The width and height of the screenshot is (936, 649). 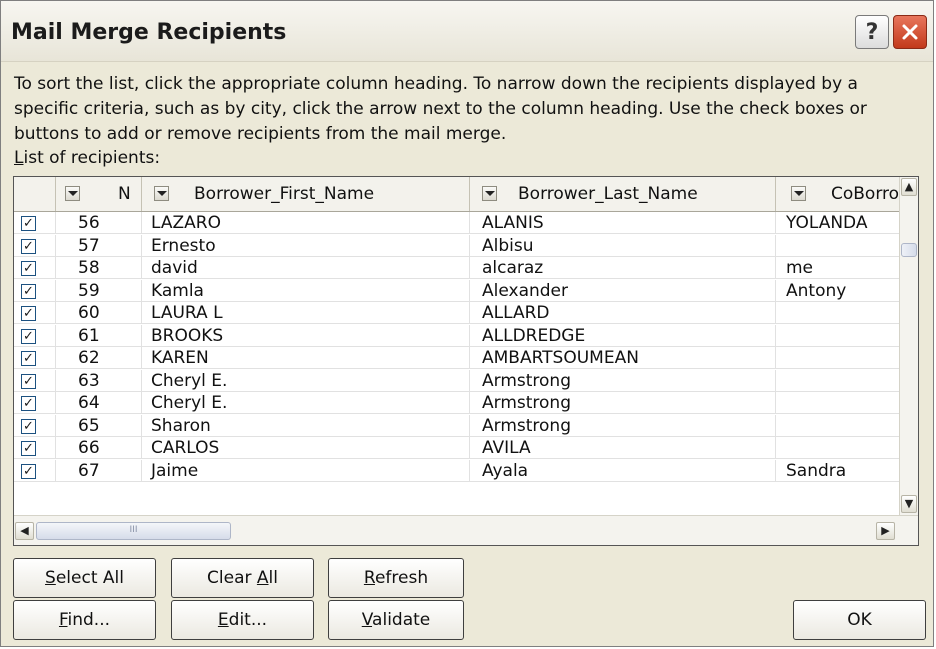 I want to click on dialog-title: Mail Merge Recipients, so click(x=149, y=32).